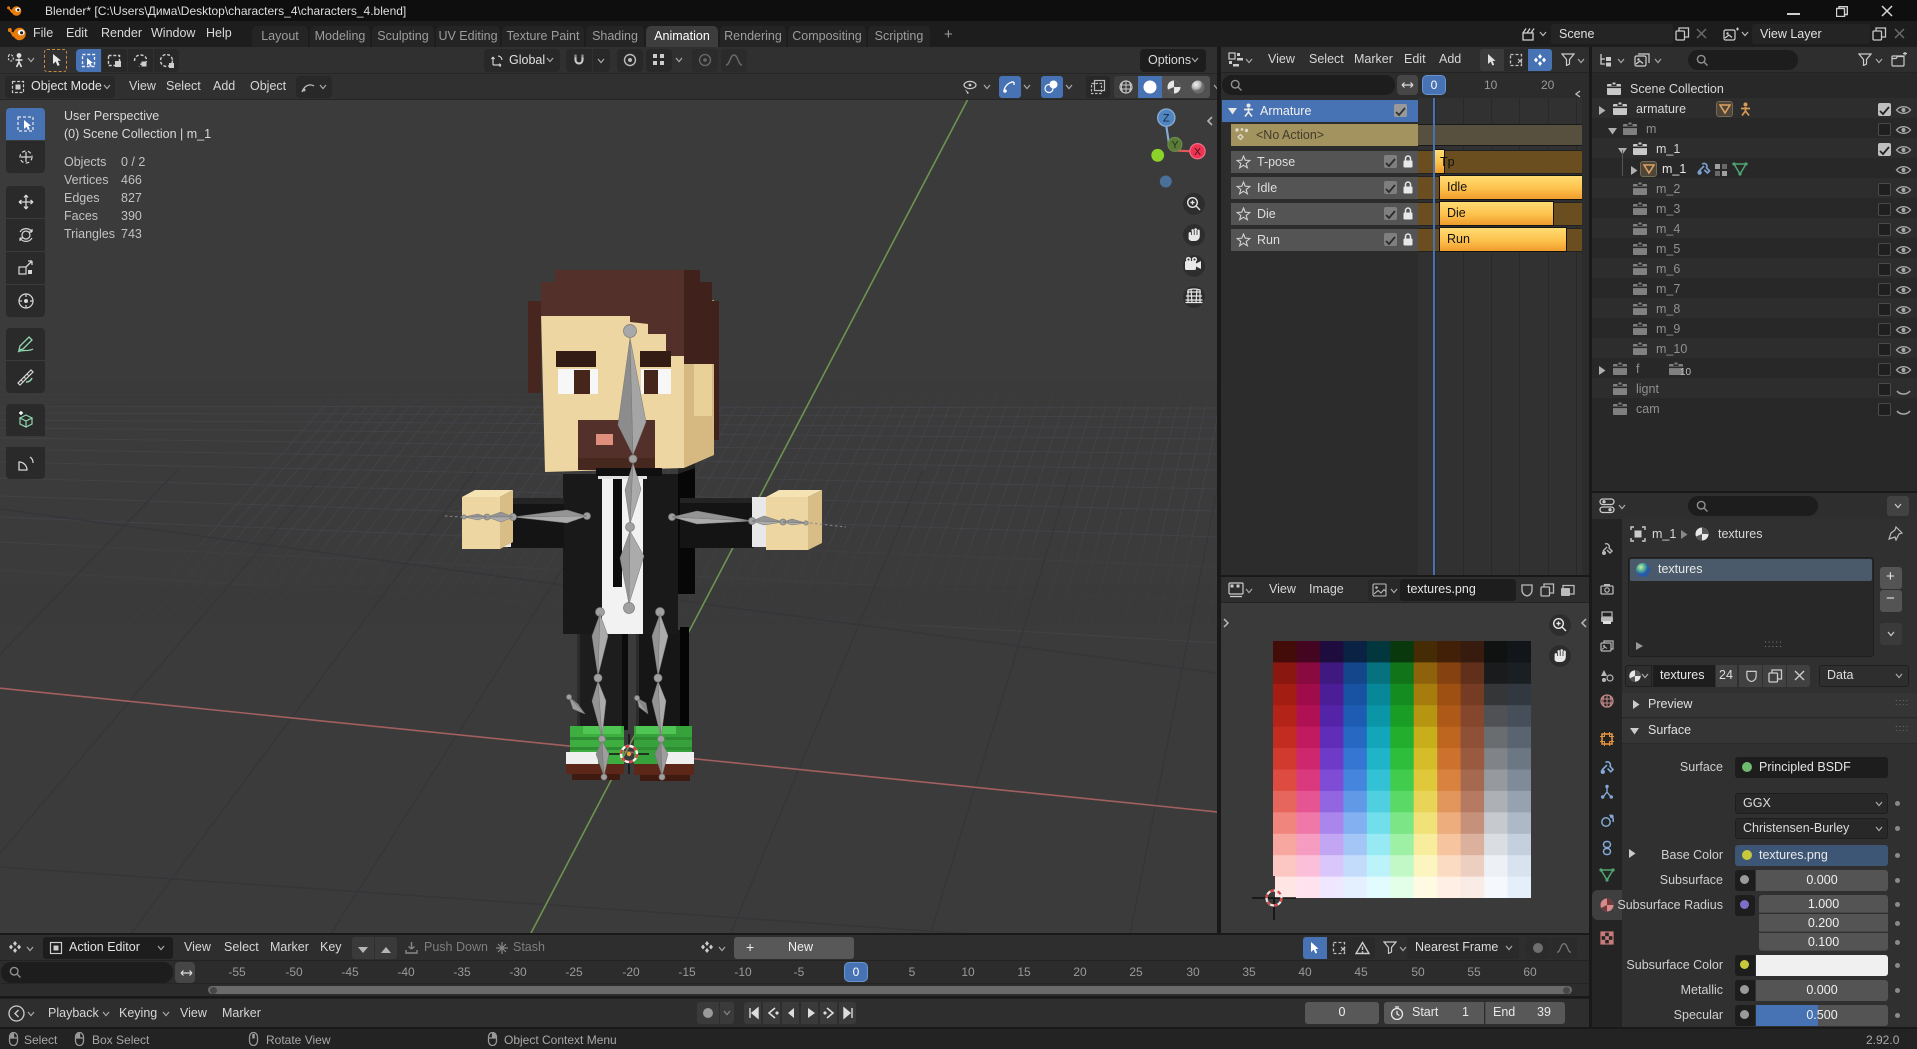 Image resolution: width=1917 pixels, height=1049 pixels. I want to click on svg-text: Y, so click(1175, 145).